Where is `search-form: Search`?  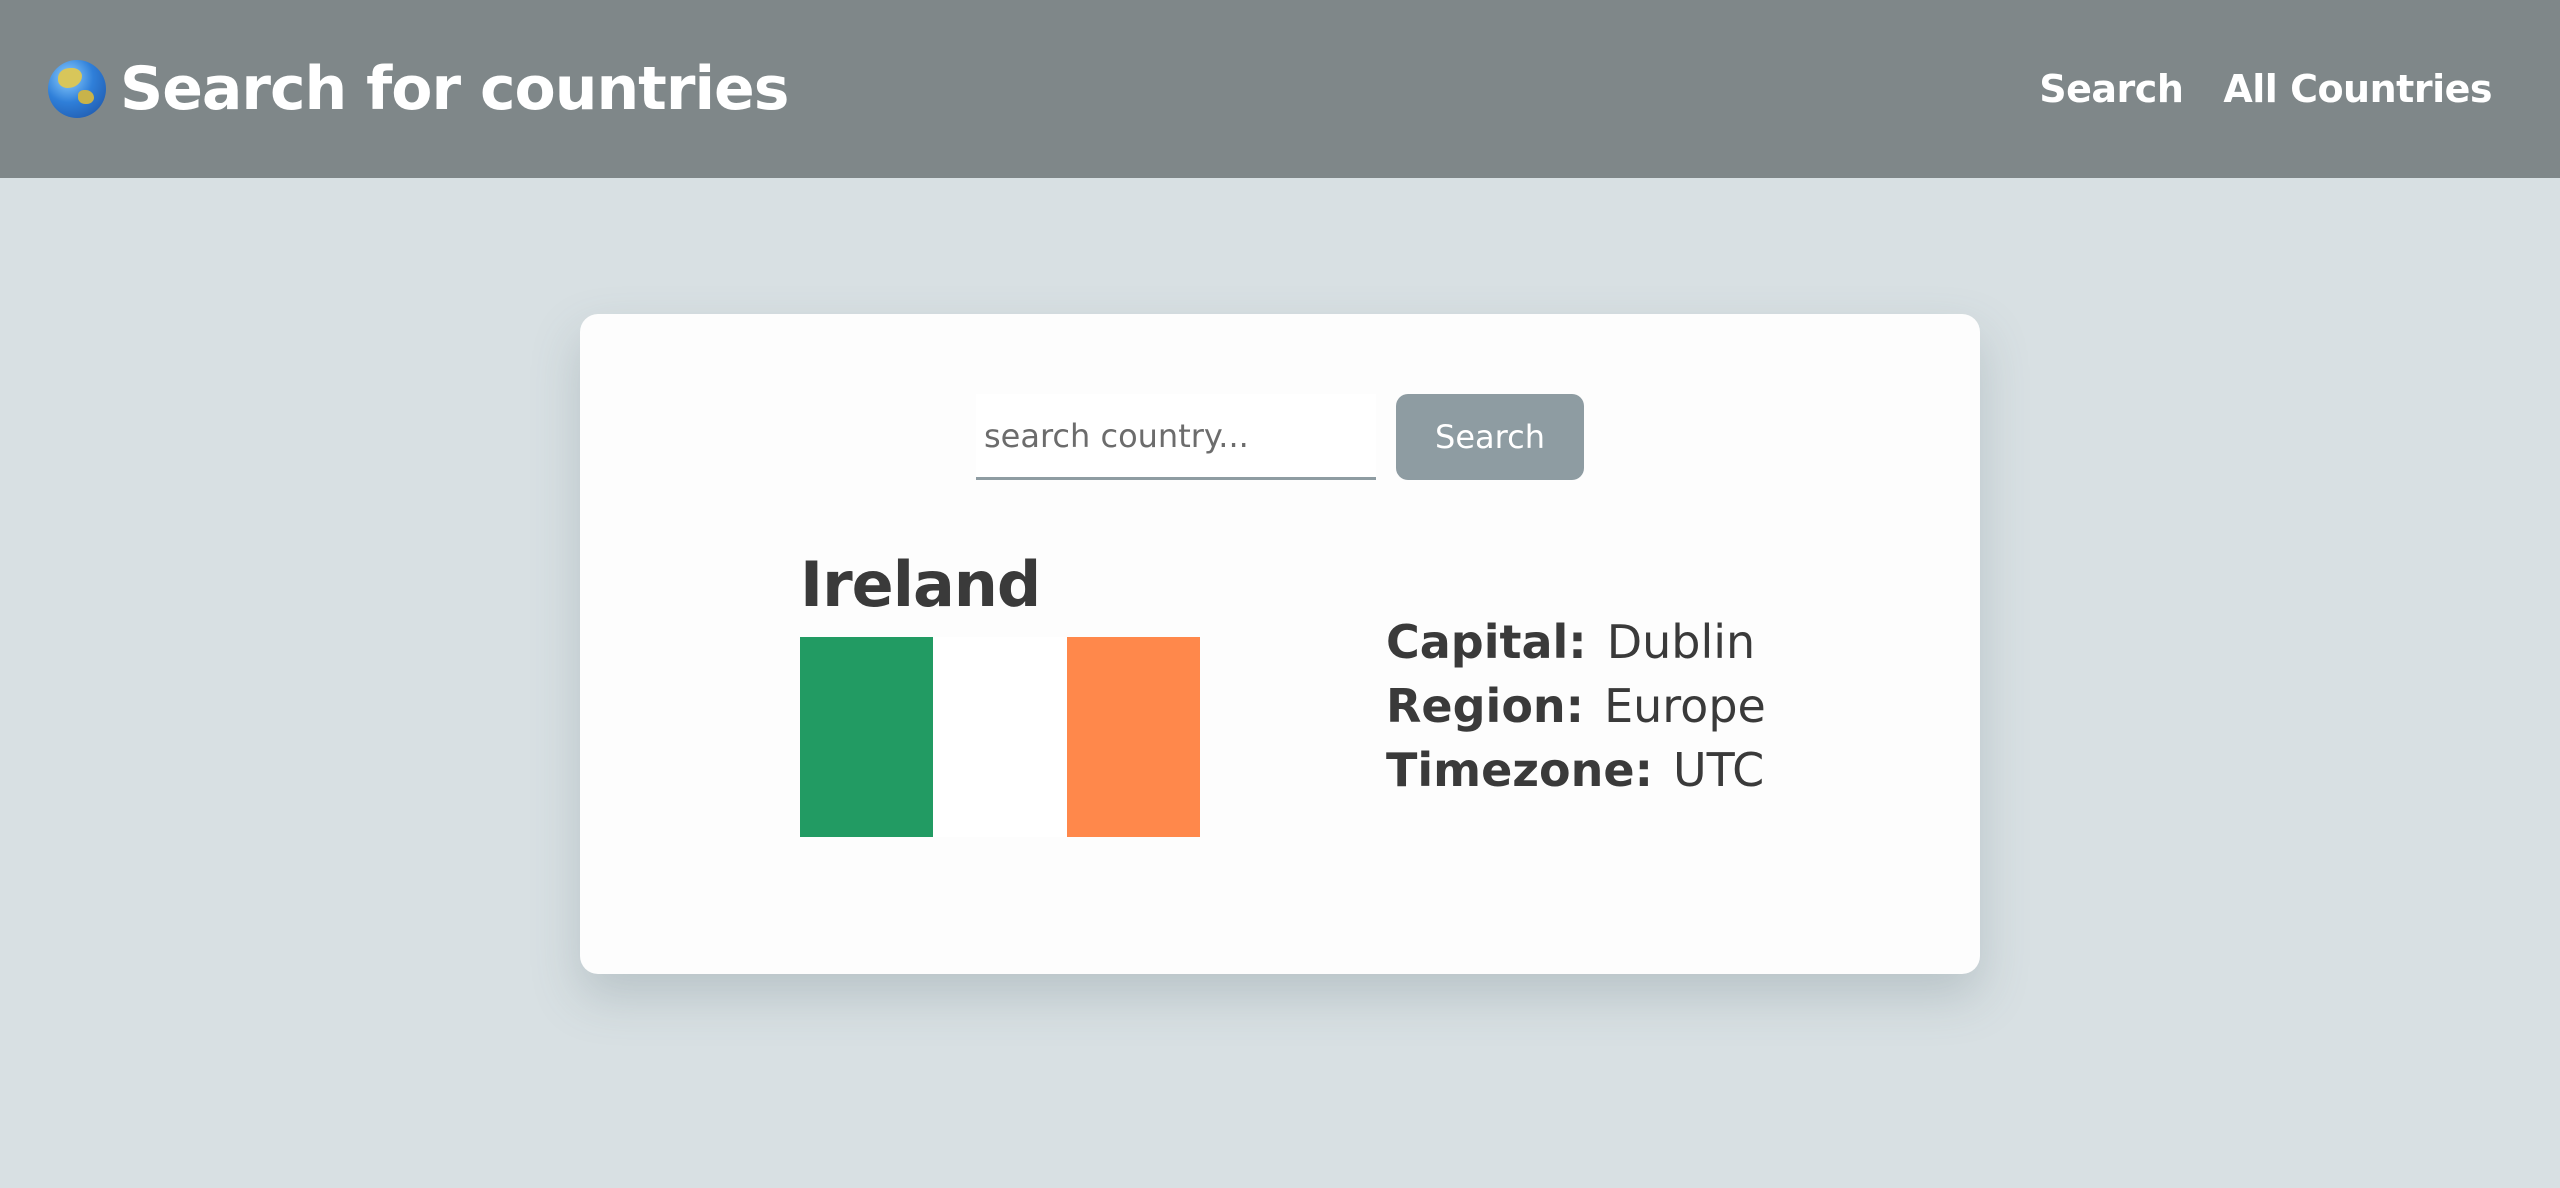 search-form: Search is located at coordinates (1280, 437).